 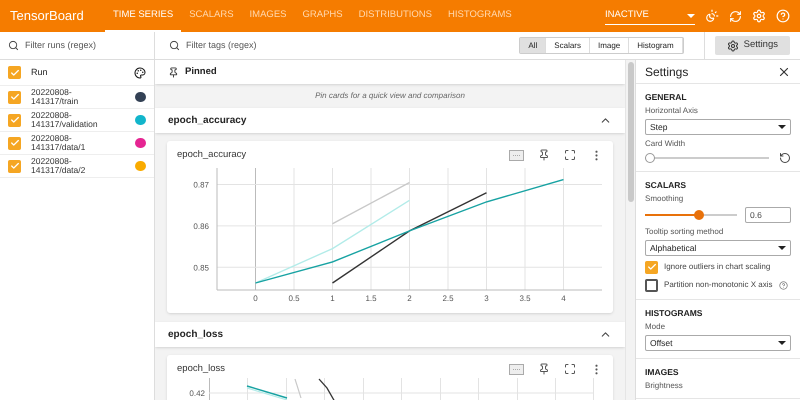 I want to click on x-tick-label: 2.5, so click(x=448, y=299).